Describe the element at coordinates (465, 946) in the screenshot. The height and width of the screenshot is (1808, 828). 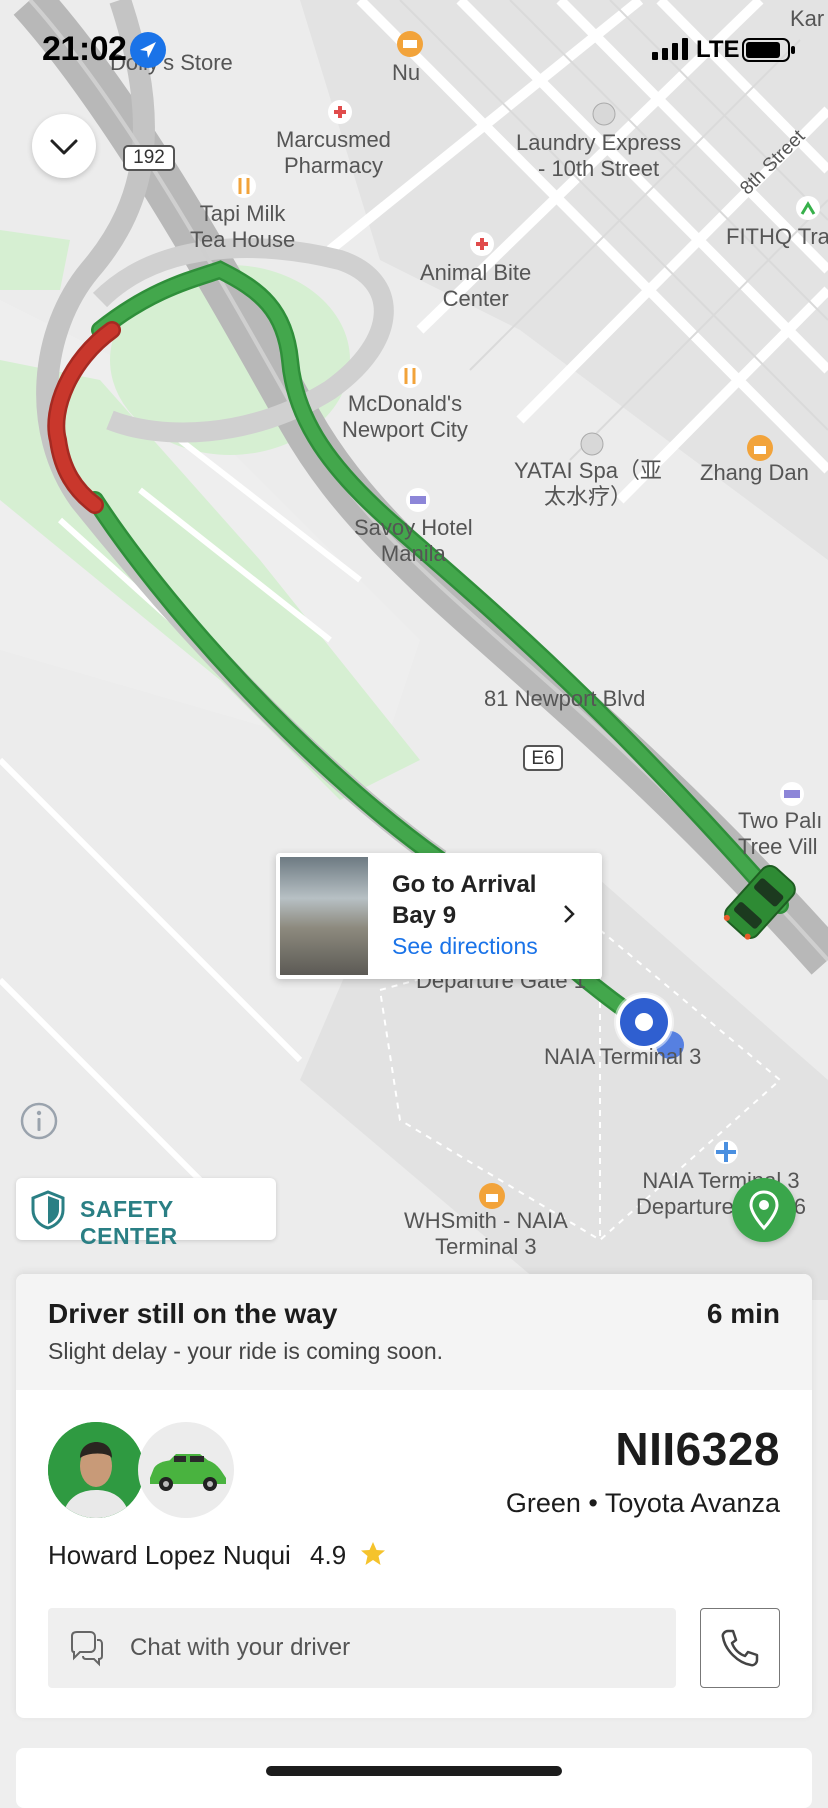
I see `see-directions-link: See directions` at that location.